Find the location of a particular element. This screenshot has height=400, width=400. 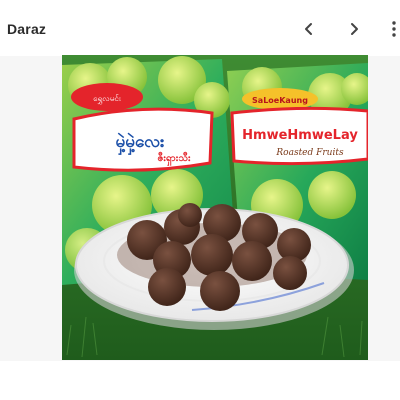

right-pack-subtitle: Roasted Fruits is located at coordinates (309, 153).